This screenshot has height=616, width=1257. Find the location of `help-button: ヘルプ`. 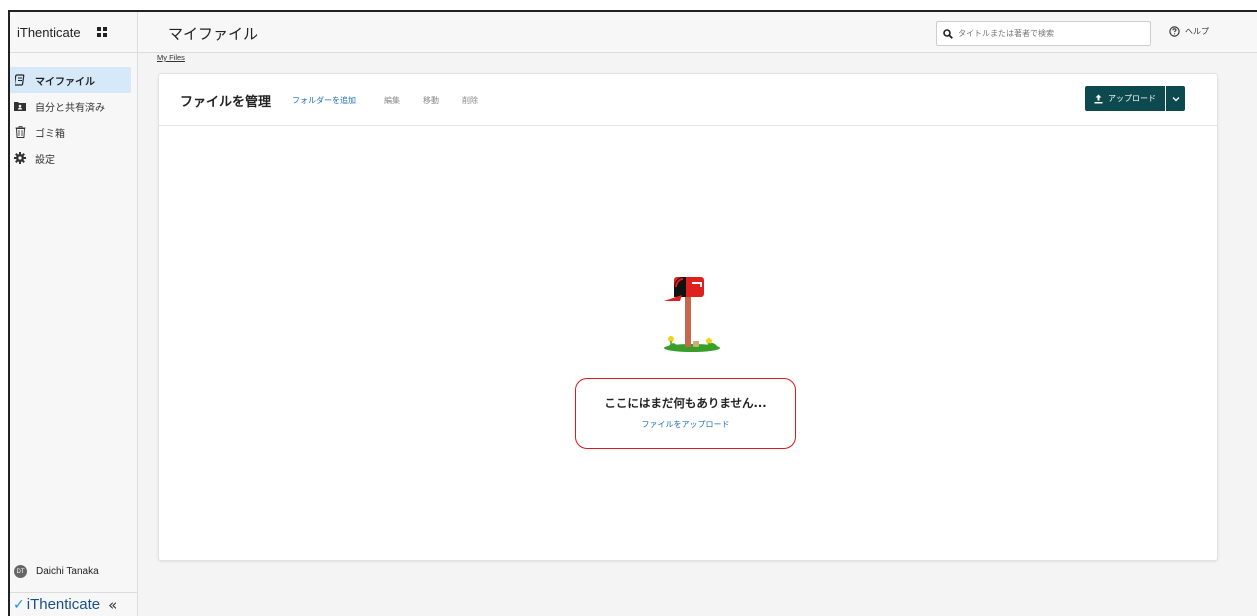

help-button: ヘルプ is located at coordinates (1189, 31).